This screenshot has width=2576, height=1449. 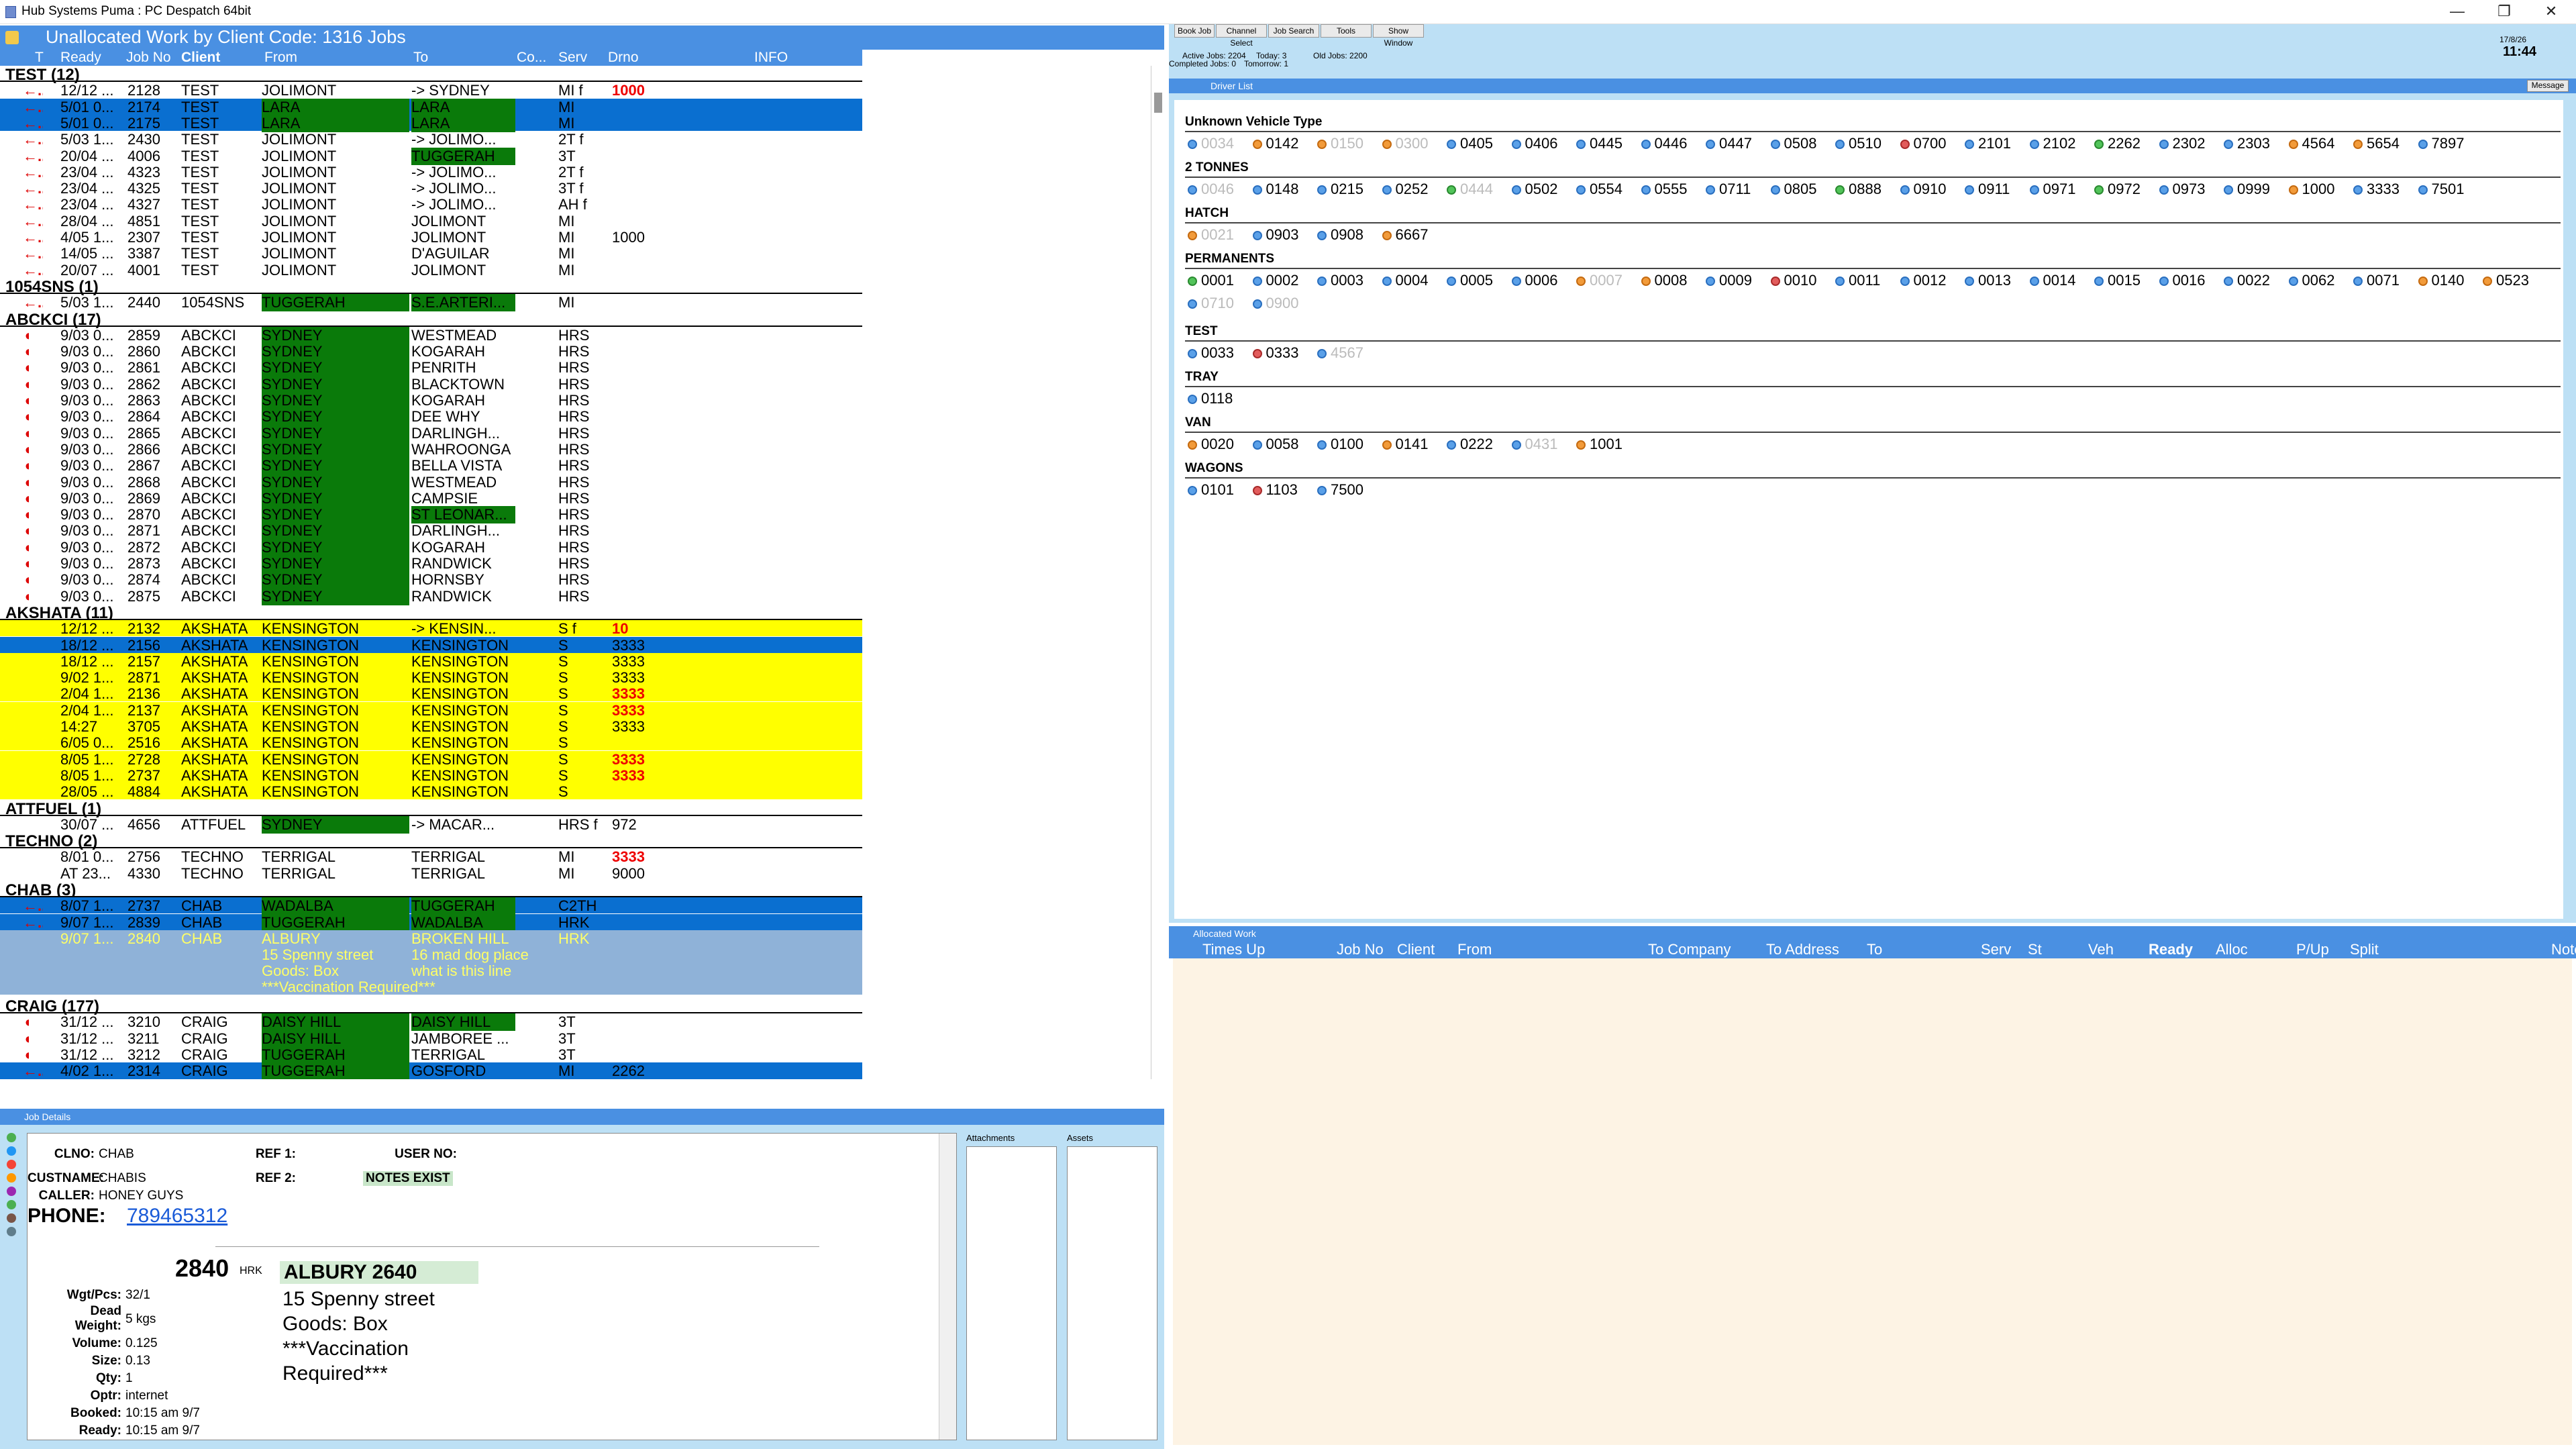 I want to click on driver-item: 0062, so click(x=2311, y=280).